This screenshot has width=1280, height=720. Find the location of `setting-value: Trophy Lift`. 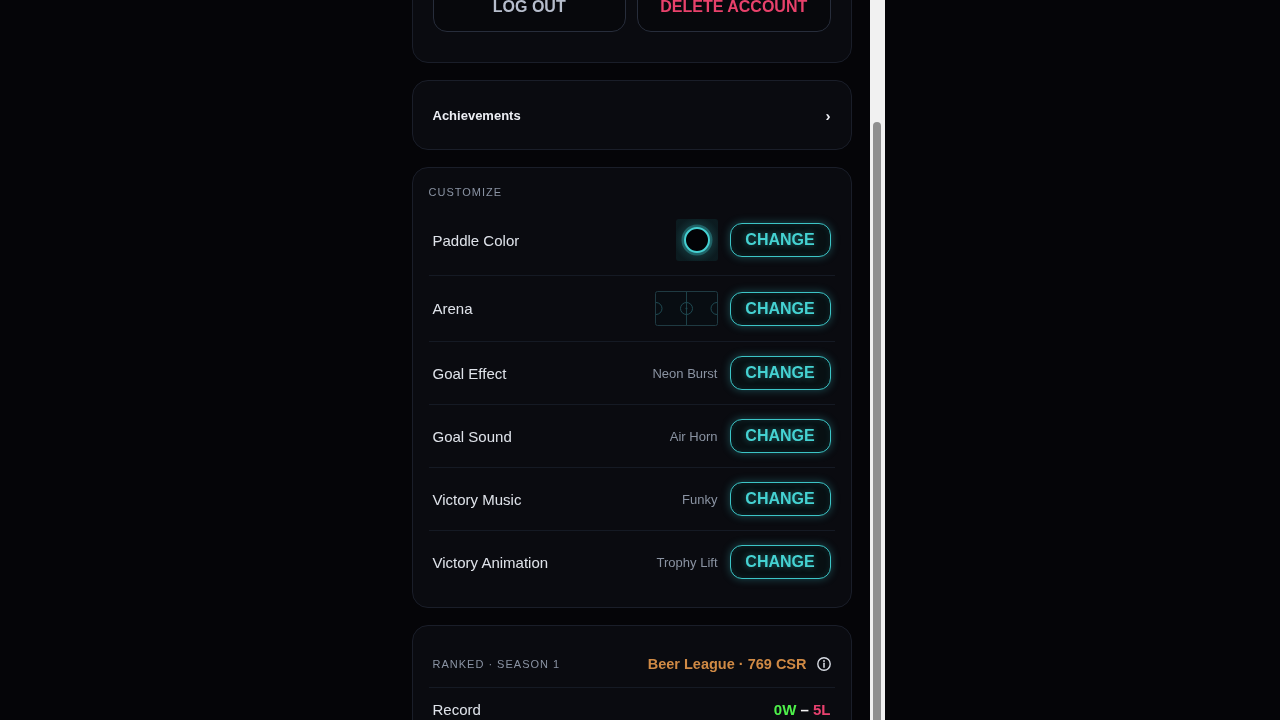

setting-value: Trophy Lift is located at coordinates (687, 562).